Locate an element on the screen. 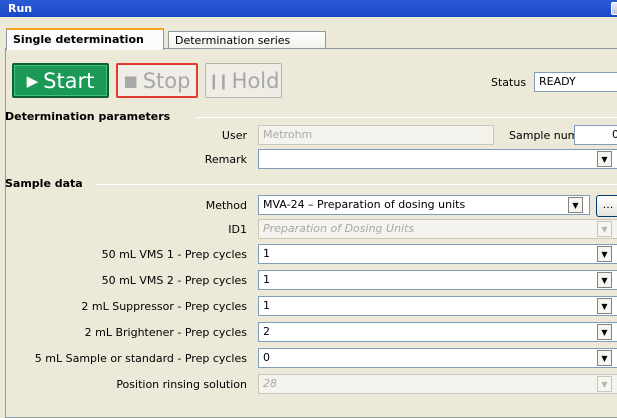 The width and height of the screenshot is (617, 418). stop-button: ■ Stop is located at coordinates (157, 80).